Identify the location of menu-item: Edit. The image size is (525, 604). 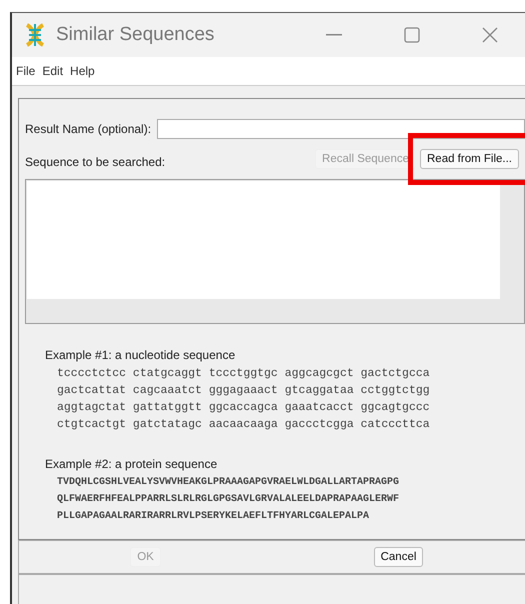
(53, 71).